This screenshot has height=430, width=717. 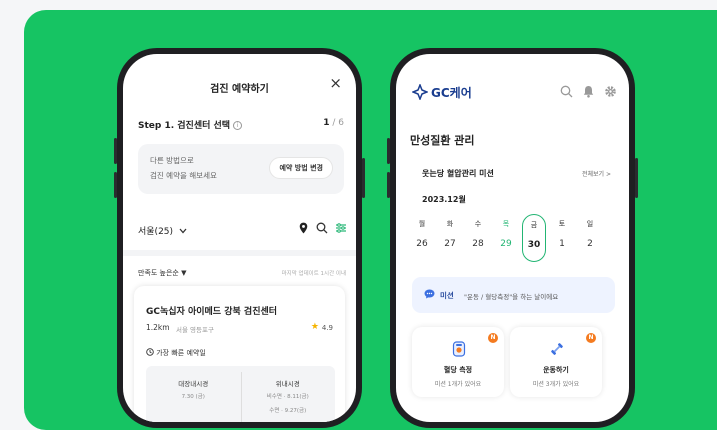 I want to click on mission-title: 웃는당 혈압관리 미션, so click(x=458, y=173).